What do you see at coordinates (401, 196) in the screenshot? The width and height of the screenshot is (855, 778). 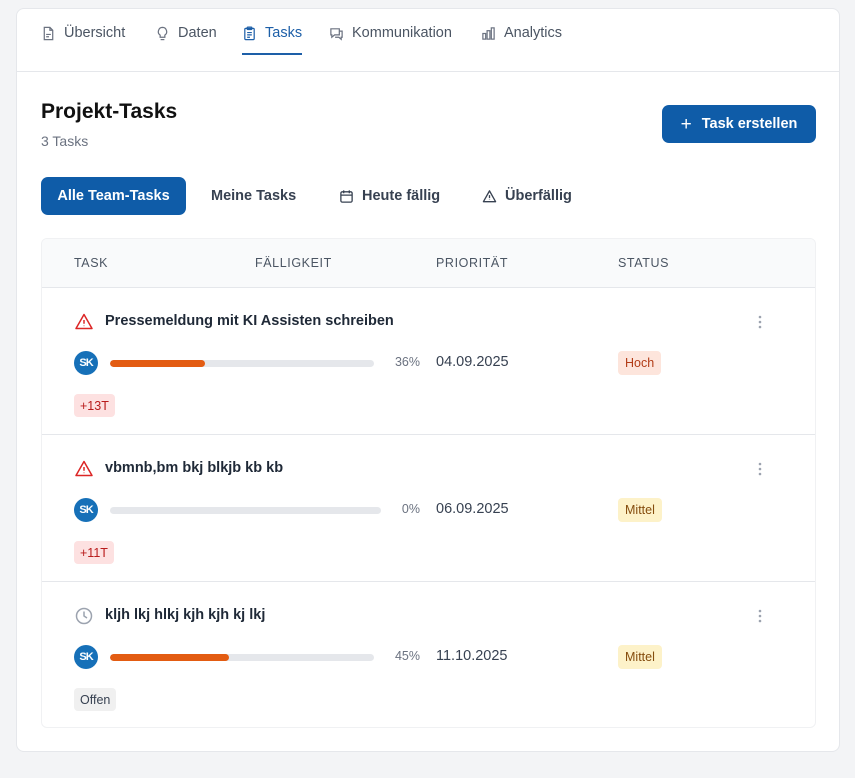 I see `filter-label: Heute fällig` at bounding box center [401, 196].